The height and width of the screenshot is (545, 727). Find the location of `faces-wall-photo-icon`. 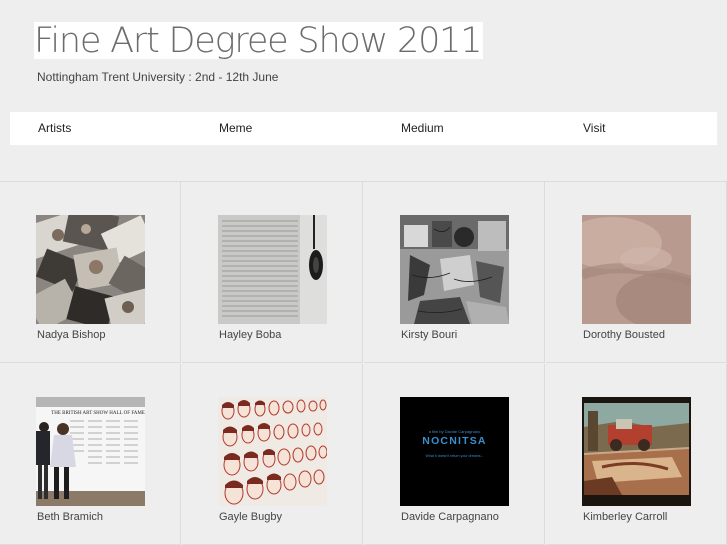

faces-wall-photo-icon is located at coordinates (272, 451).